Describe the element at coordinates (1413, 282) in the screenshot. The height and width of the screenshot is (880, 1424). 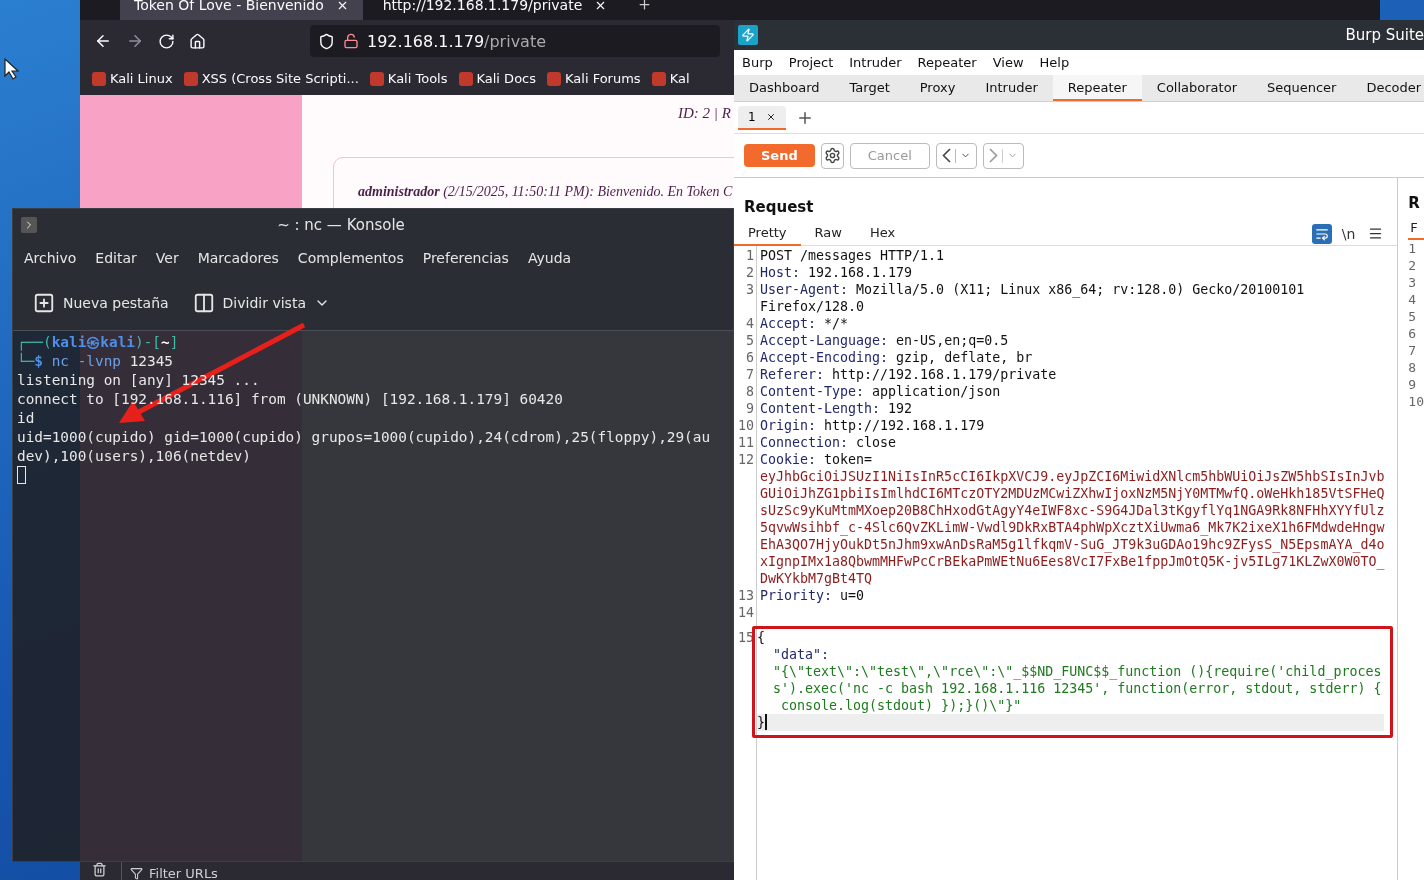
I see `line-number: 3` at that location.